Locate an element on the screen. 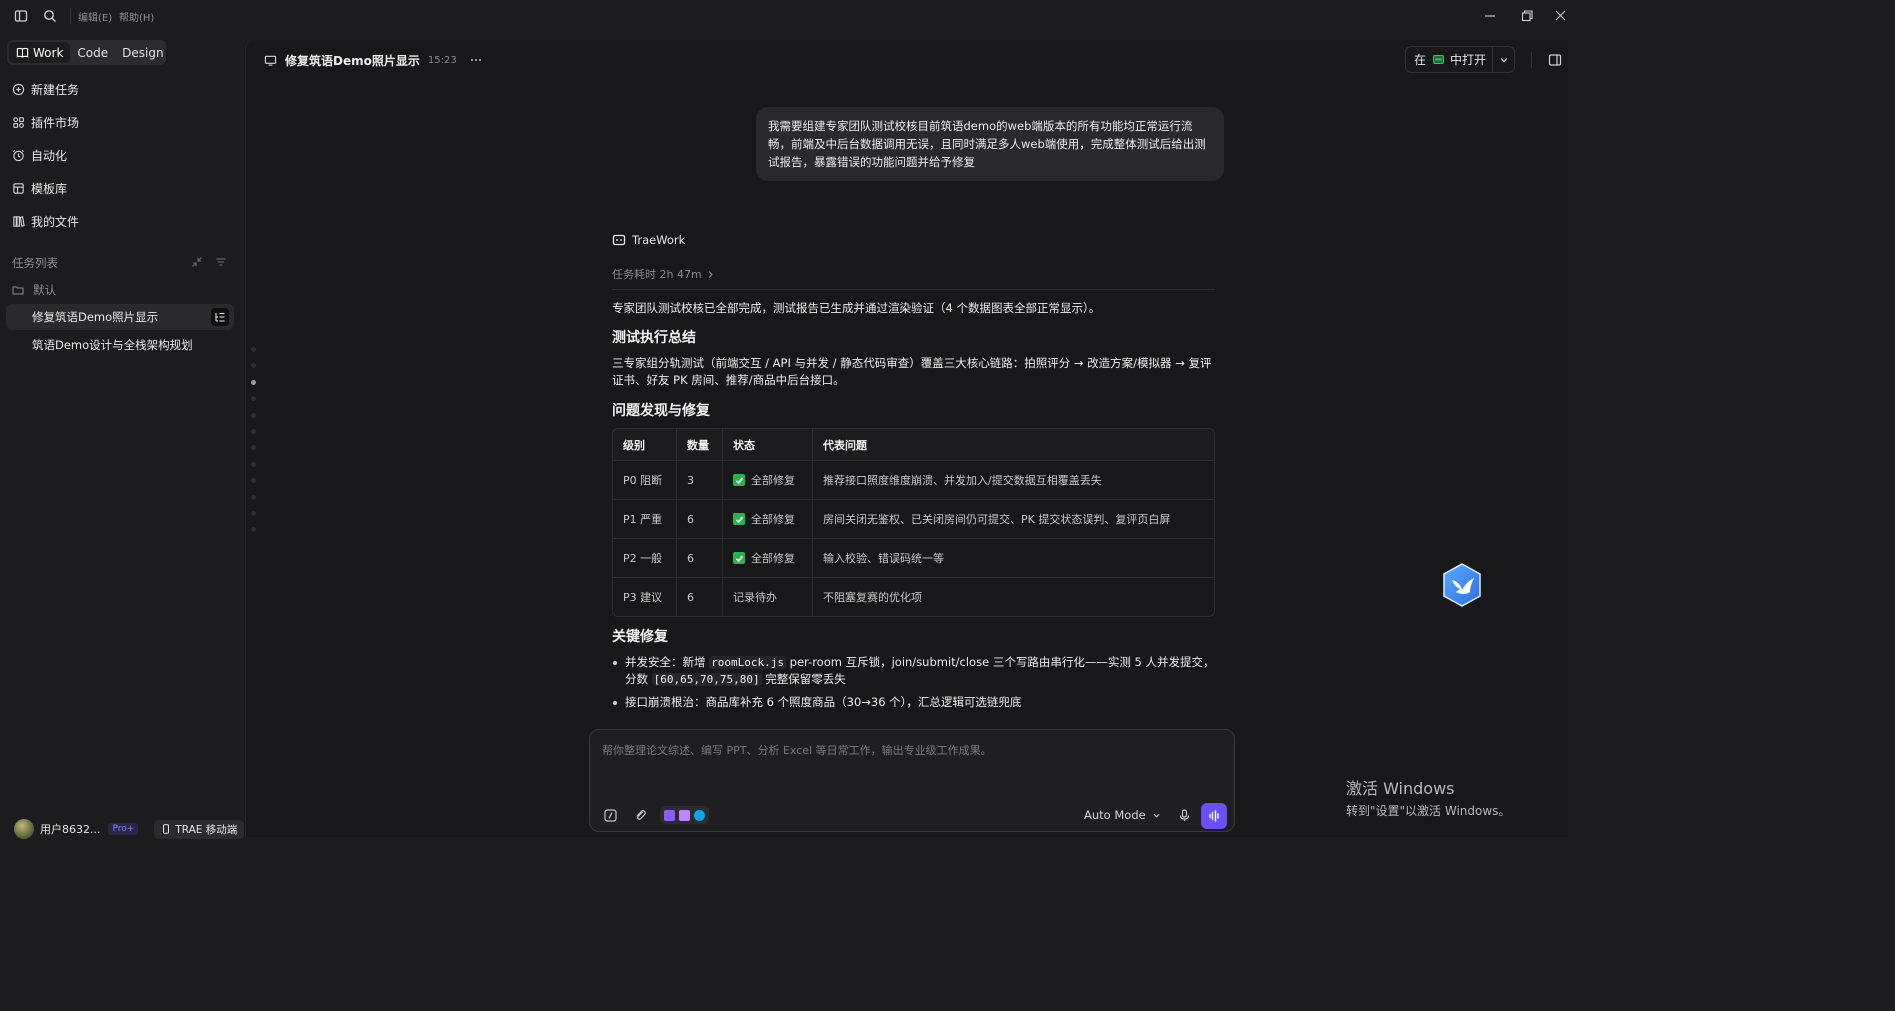  table-row: P0 阻断 3 全部修复 推荐接口照度维度崩溃、并发加入/提交数据互相覆盖丢失 is located at coordinates (913, 479).